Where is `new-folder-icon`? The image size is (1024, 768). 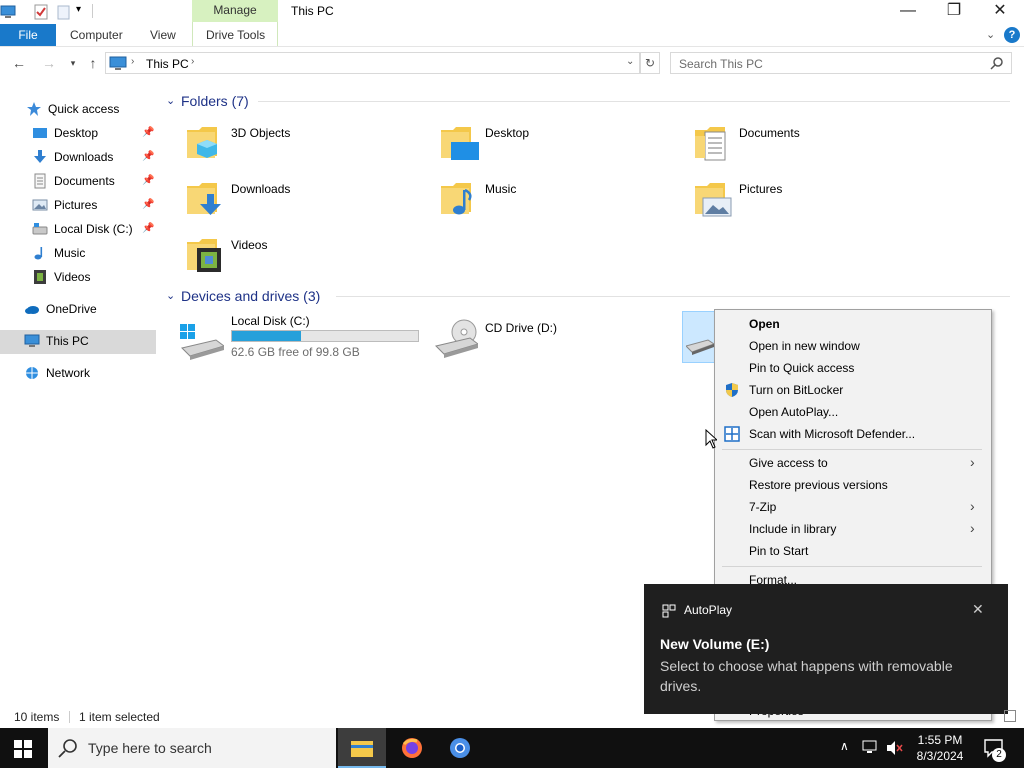 new-folder-icon is located at coordinates (64, 12).